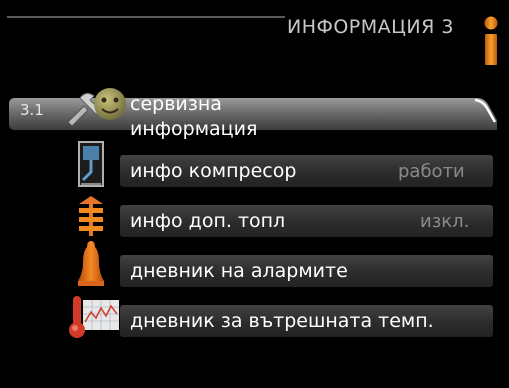 The height and width of the screenshot is (388, 509). I want to click on temperature-graph-icon, so click(94, 317).